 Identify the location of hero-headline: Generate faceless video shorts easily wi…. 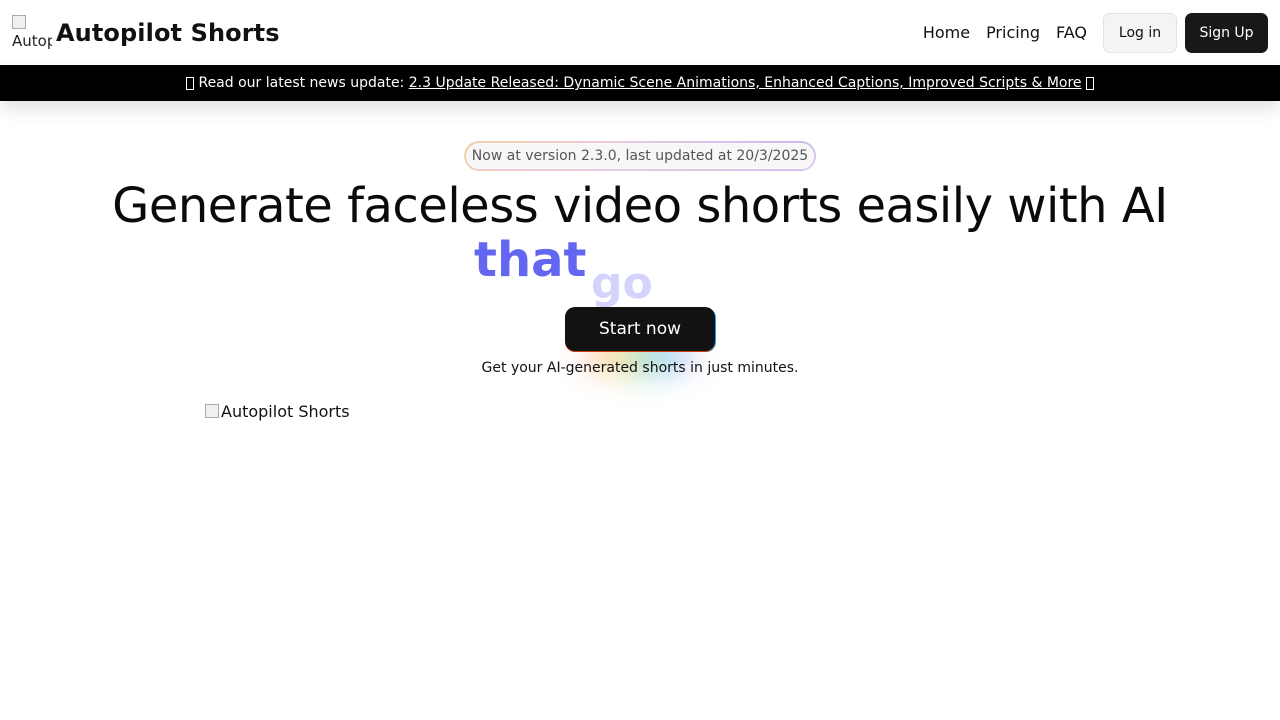
(640, 206).